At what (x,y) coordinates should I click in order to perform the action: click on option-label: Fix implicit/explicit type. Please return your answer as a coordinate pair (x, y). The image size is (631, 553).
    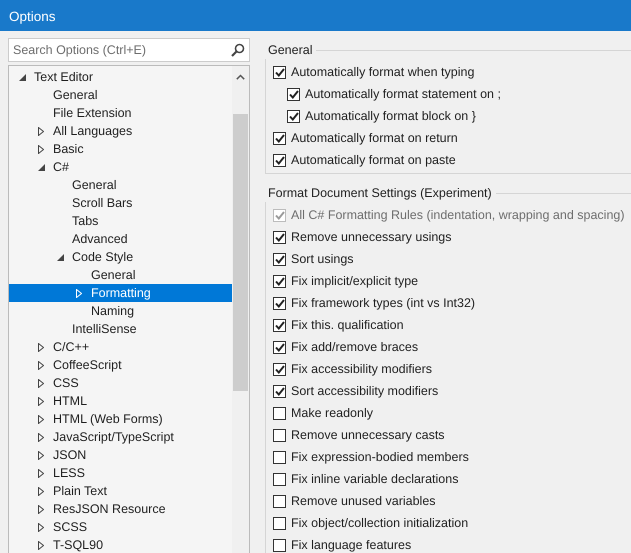
    Looking at the image, I should click on (354, 281).